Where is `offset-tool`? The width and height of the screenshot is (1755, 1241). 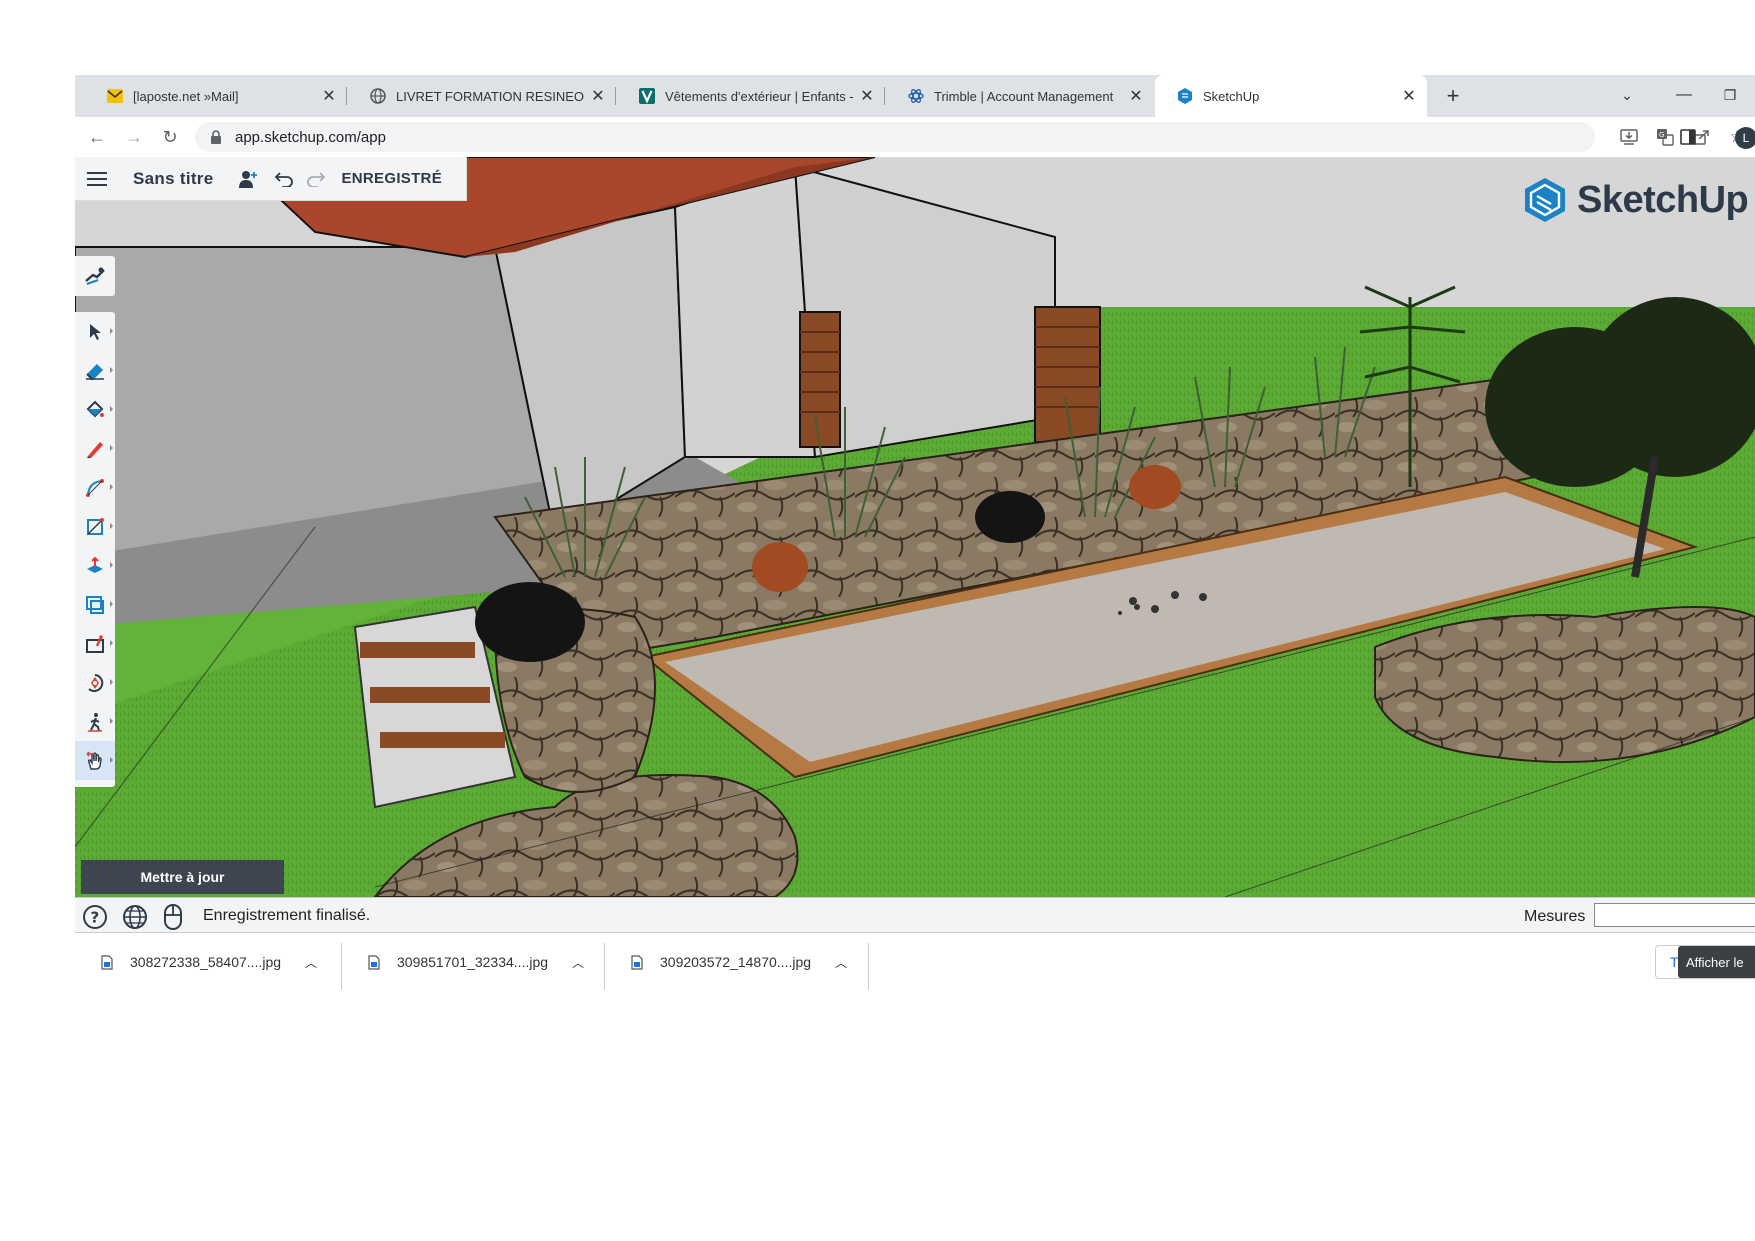
offset-tool is located at coordinates (95, 604).